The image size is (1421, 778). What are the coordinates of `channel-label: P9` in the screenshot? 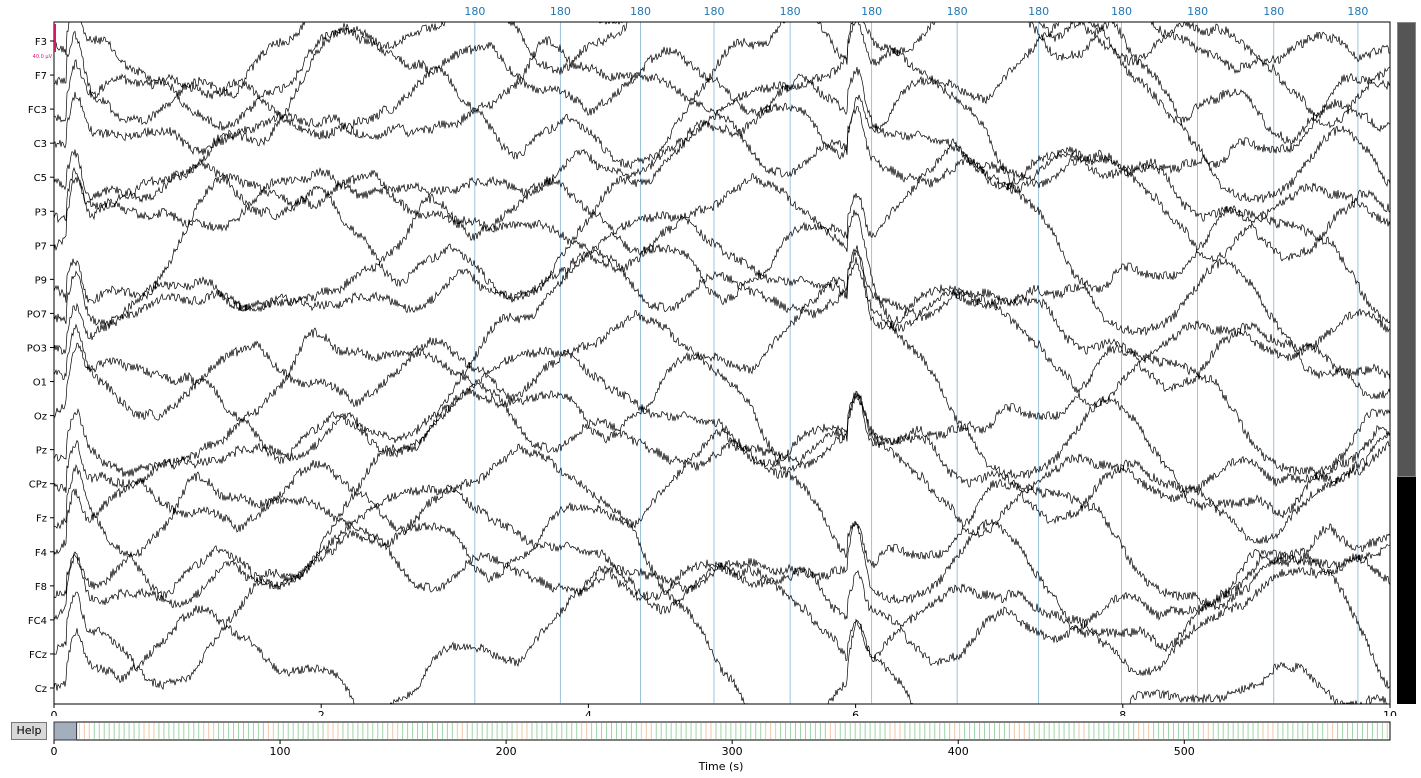 It's located at (41, 280).